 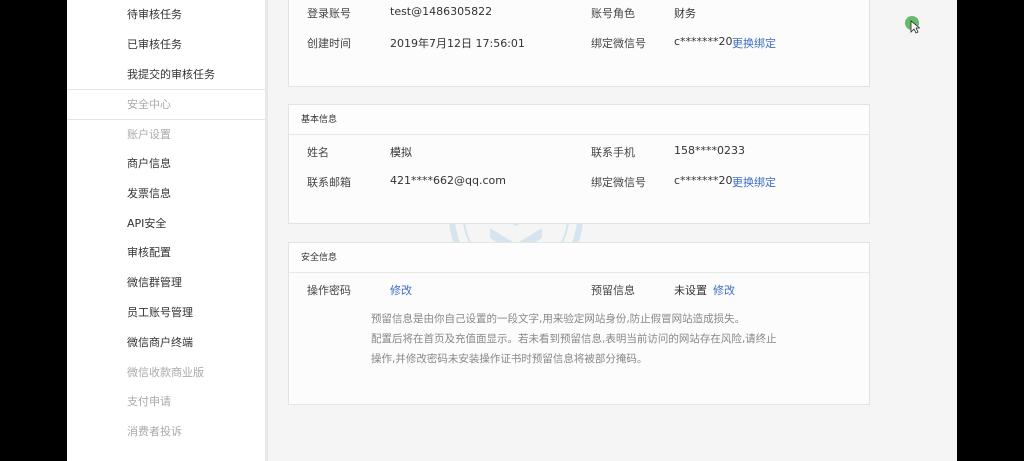 What do you see at coordinates (579, 258) in the screenshot?
I see `security-info-title: 安全信息` at bounding box center [579, 258].